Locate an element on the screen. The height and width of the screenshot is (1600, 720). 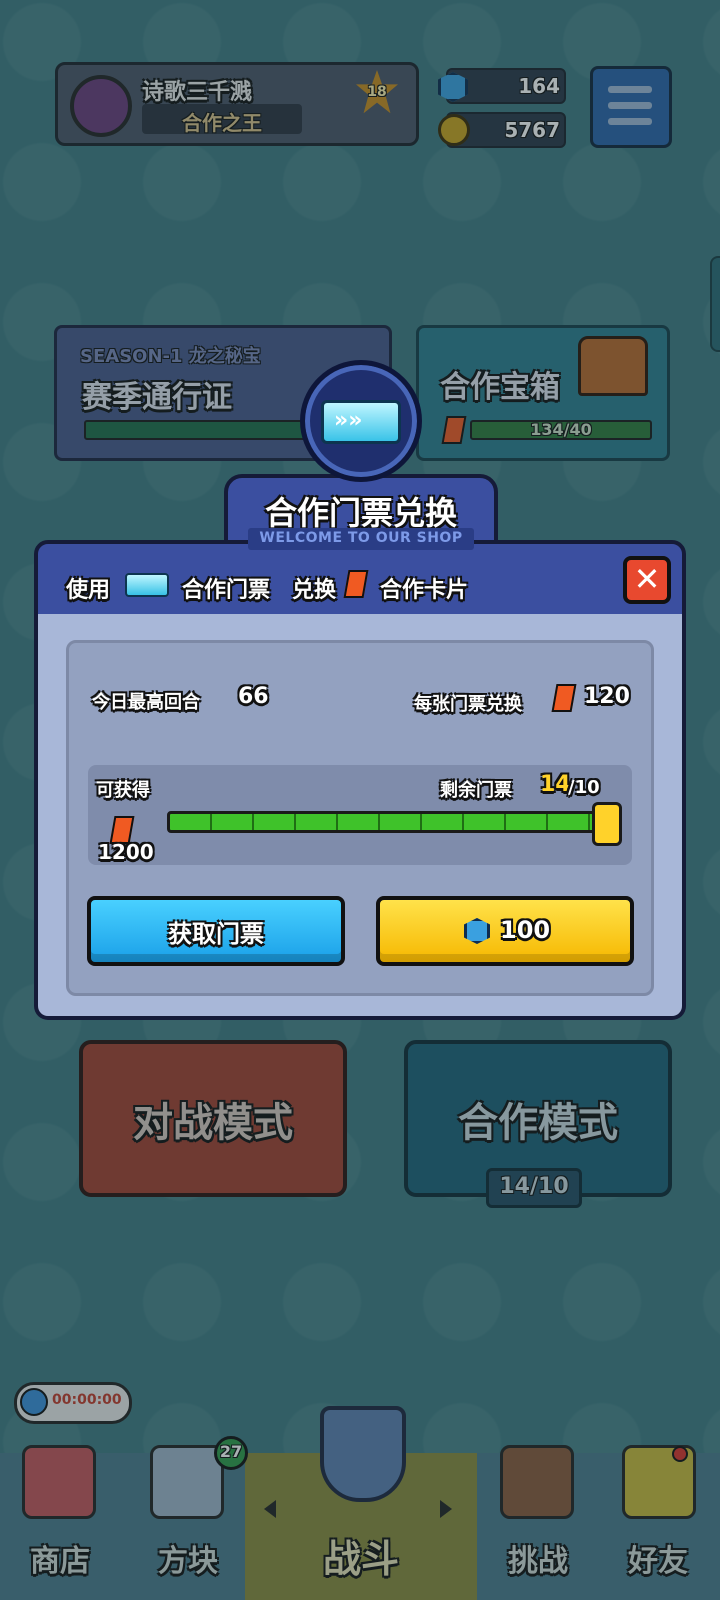
obtainable-value: 1200 is located at coordinates (126, 852).